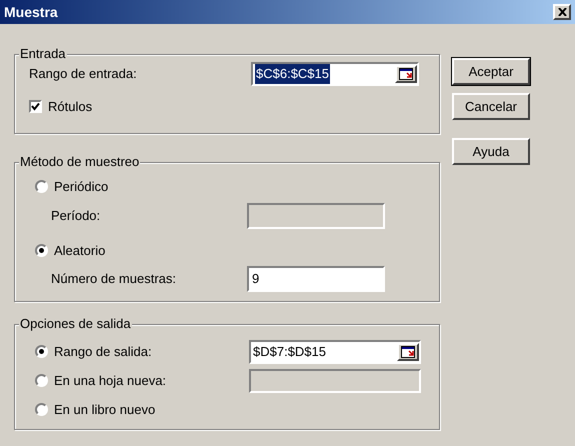  I want to click on radio-label: En un libro nuevo, so click(105, 409).